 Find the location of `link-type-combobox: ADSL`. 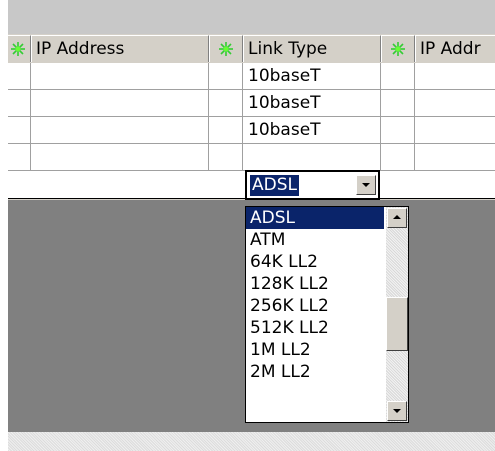

link-type-combobox: ADSL is located at coordinates (312, 185).